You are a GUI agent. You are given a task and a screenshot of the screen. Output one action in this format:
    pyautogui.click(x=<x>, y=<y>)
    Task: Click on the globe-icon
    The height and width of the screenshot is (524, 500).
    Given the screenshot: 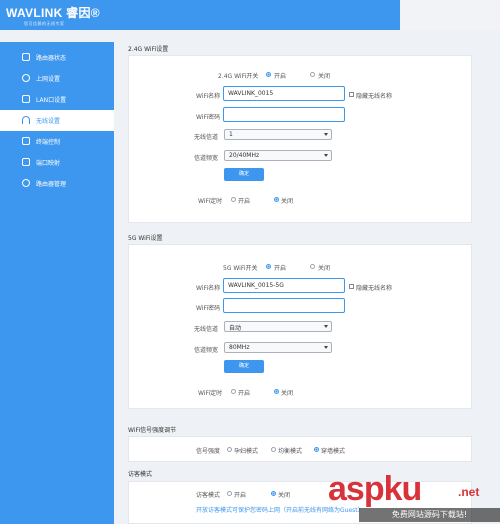 What is the action you would take?
    pyautogui.click(x=26, y=78)
    